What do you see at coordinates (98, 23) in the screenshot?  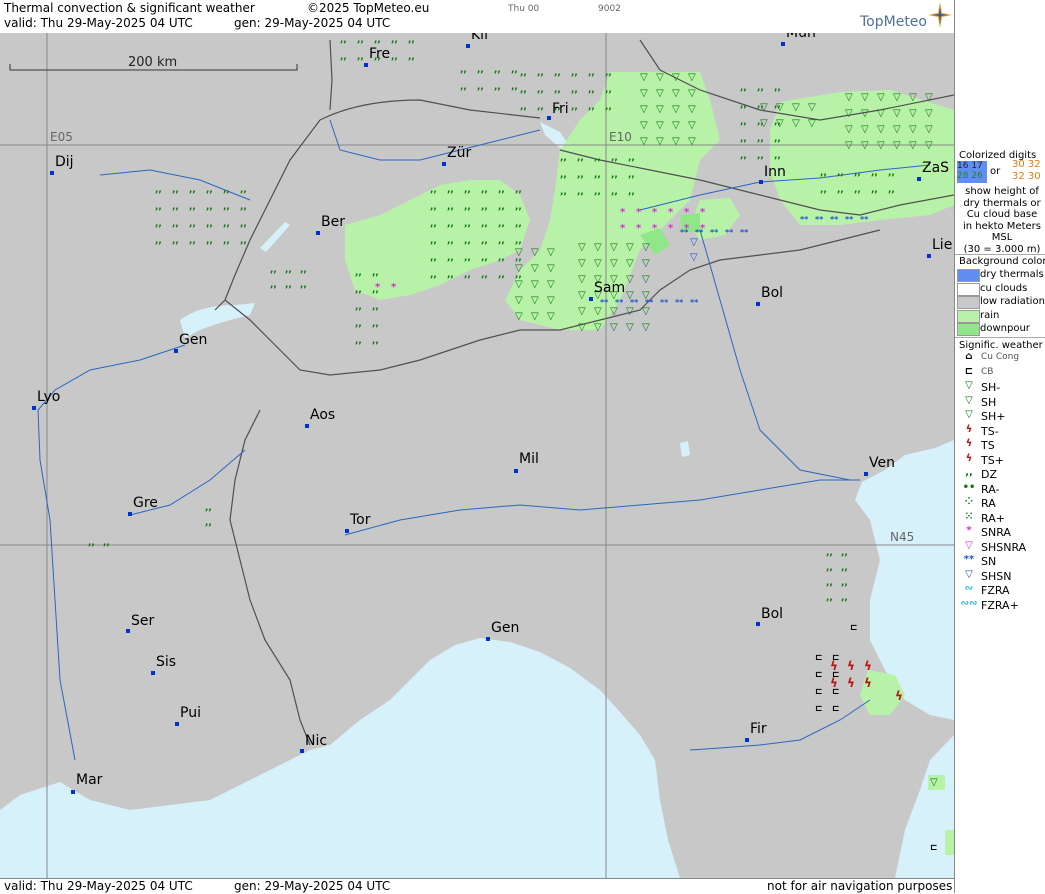 I see `valid-time: valid: Thu 29-May-2025 04 UTC` at bounding box center [98, 23].